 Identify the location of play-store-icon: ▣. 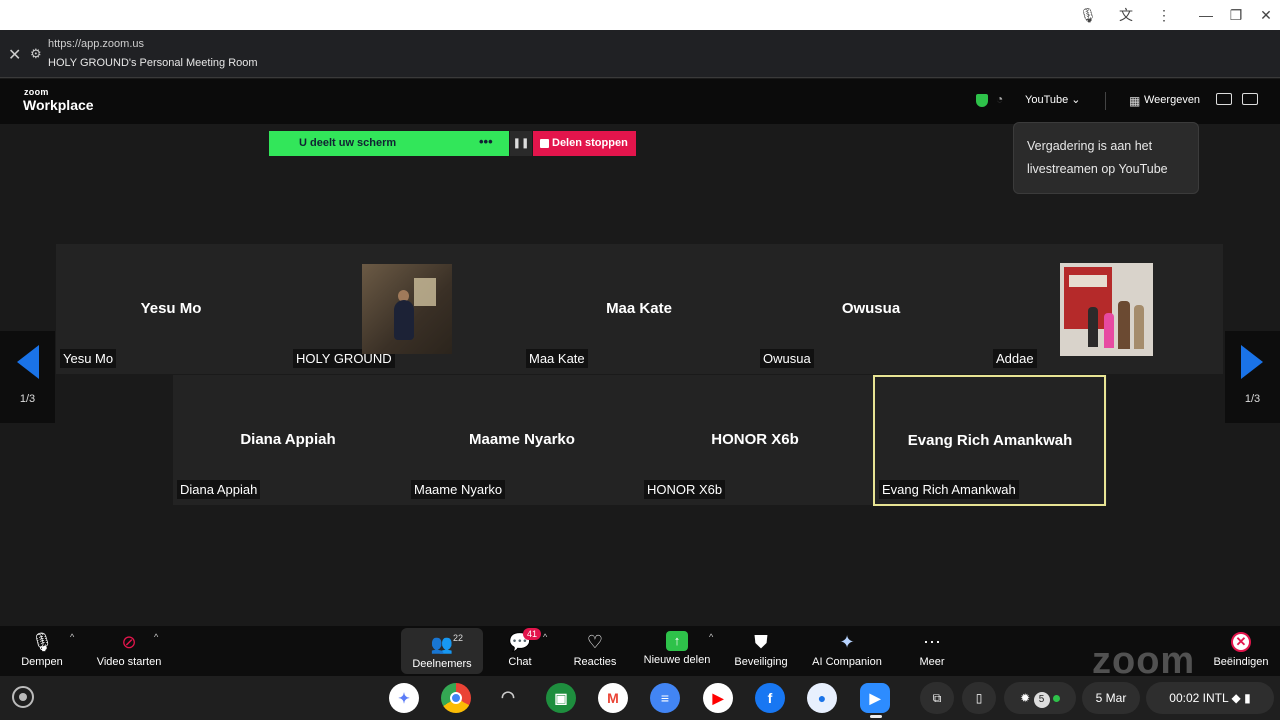
(561, 698).